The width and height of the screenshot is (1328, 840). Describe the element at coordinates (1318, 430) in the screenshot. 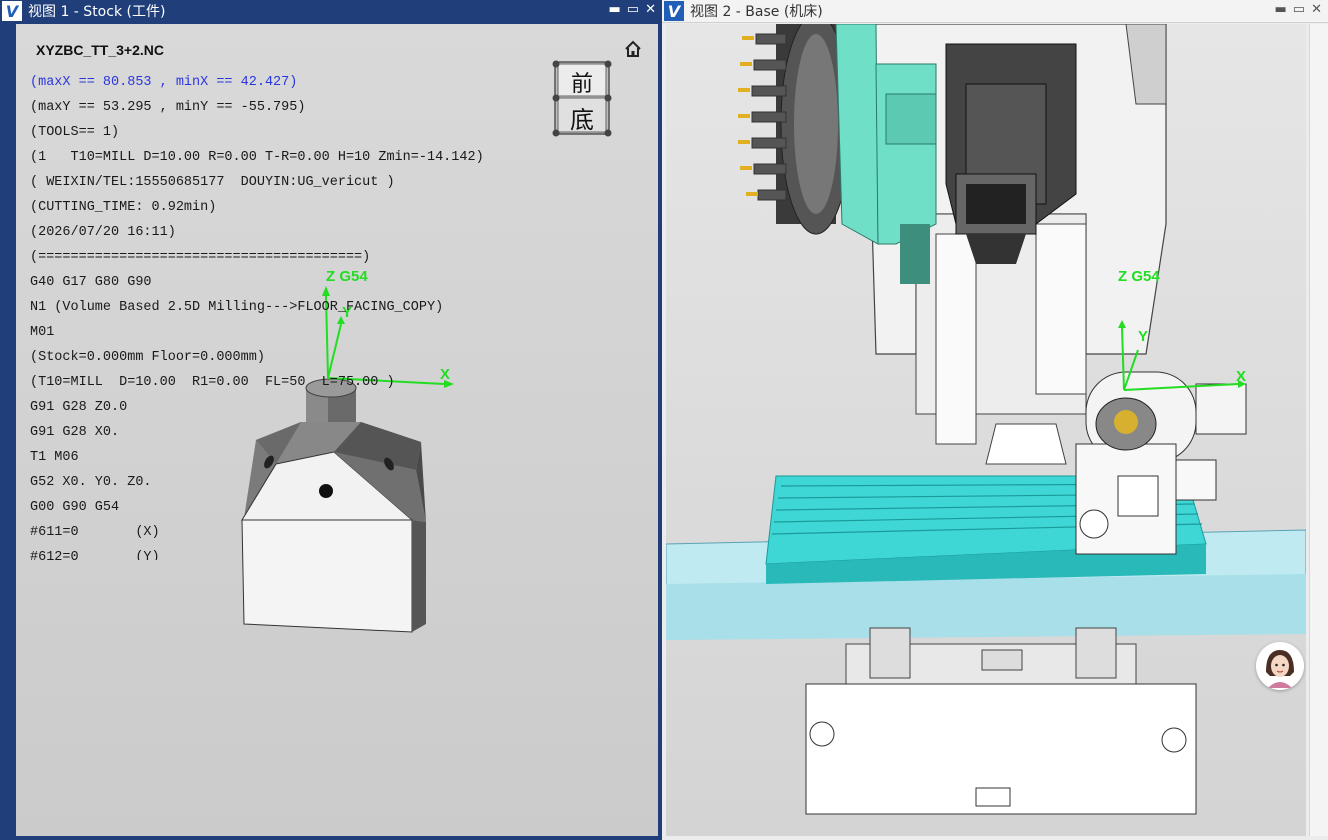

I see `vertical-scrollbar` at that location.